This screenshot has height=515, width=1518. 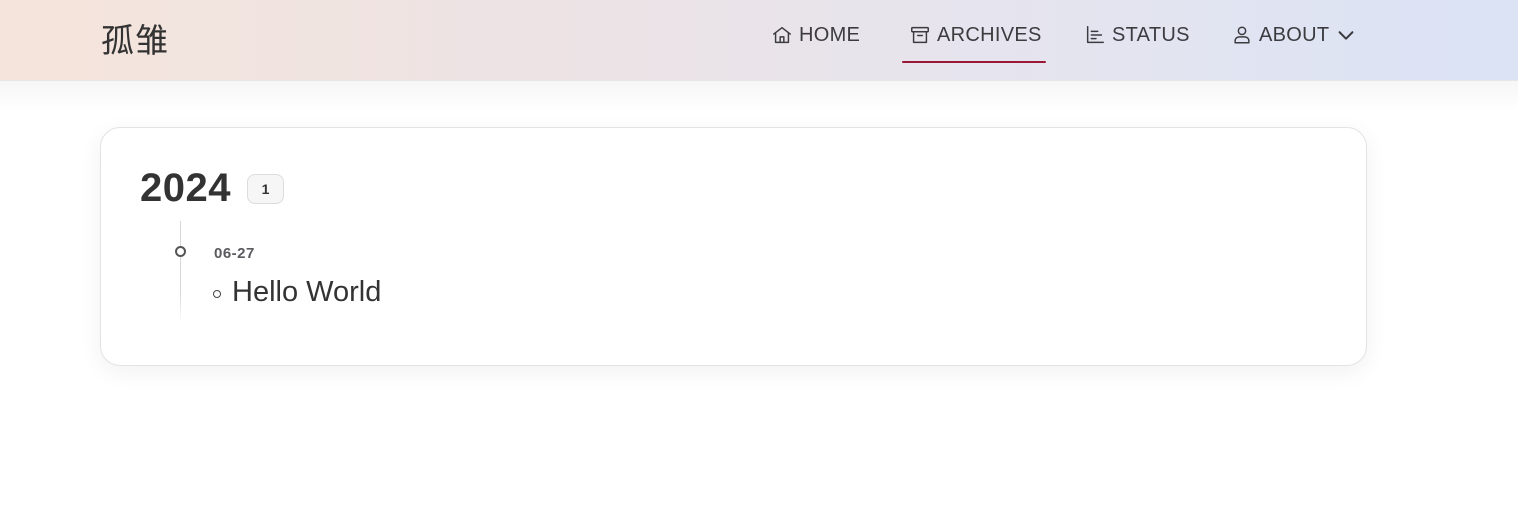 What do you see at coordinates (265, 189) in the screenshot?
I see `year-post-count-badge: 1` at bounding box center [265, 189].